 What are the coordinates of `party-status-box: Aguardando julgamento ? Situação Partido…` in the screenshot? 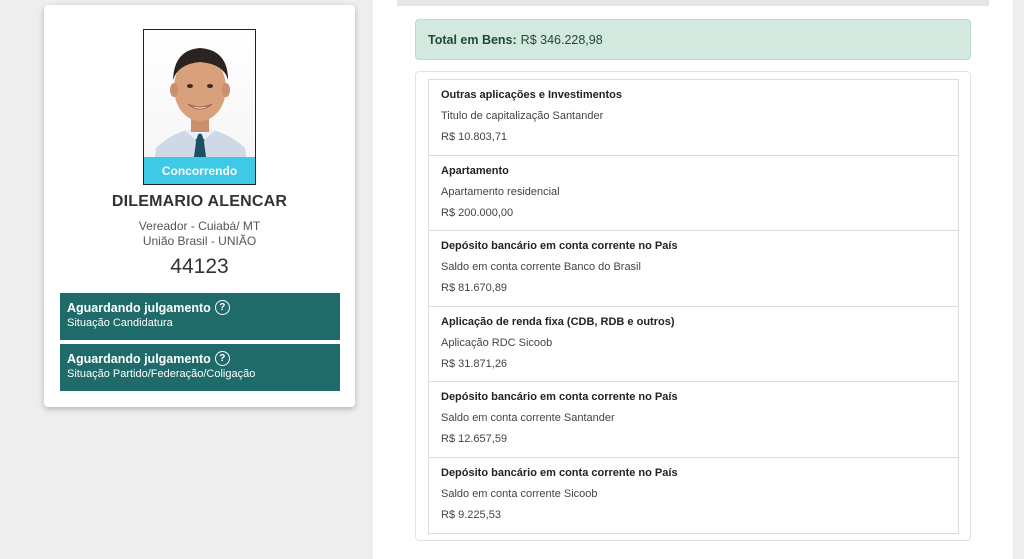 It's located at (200, 367).